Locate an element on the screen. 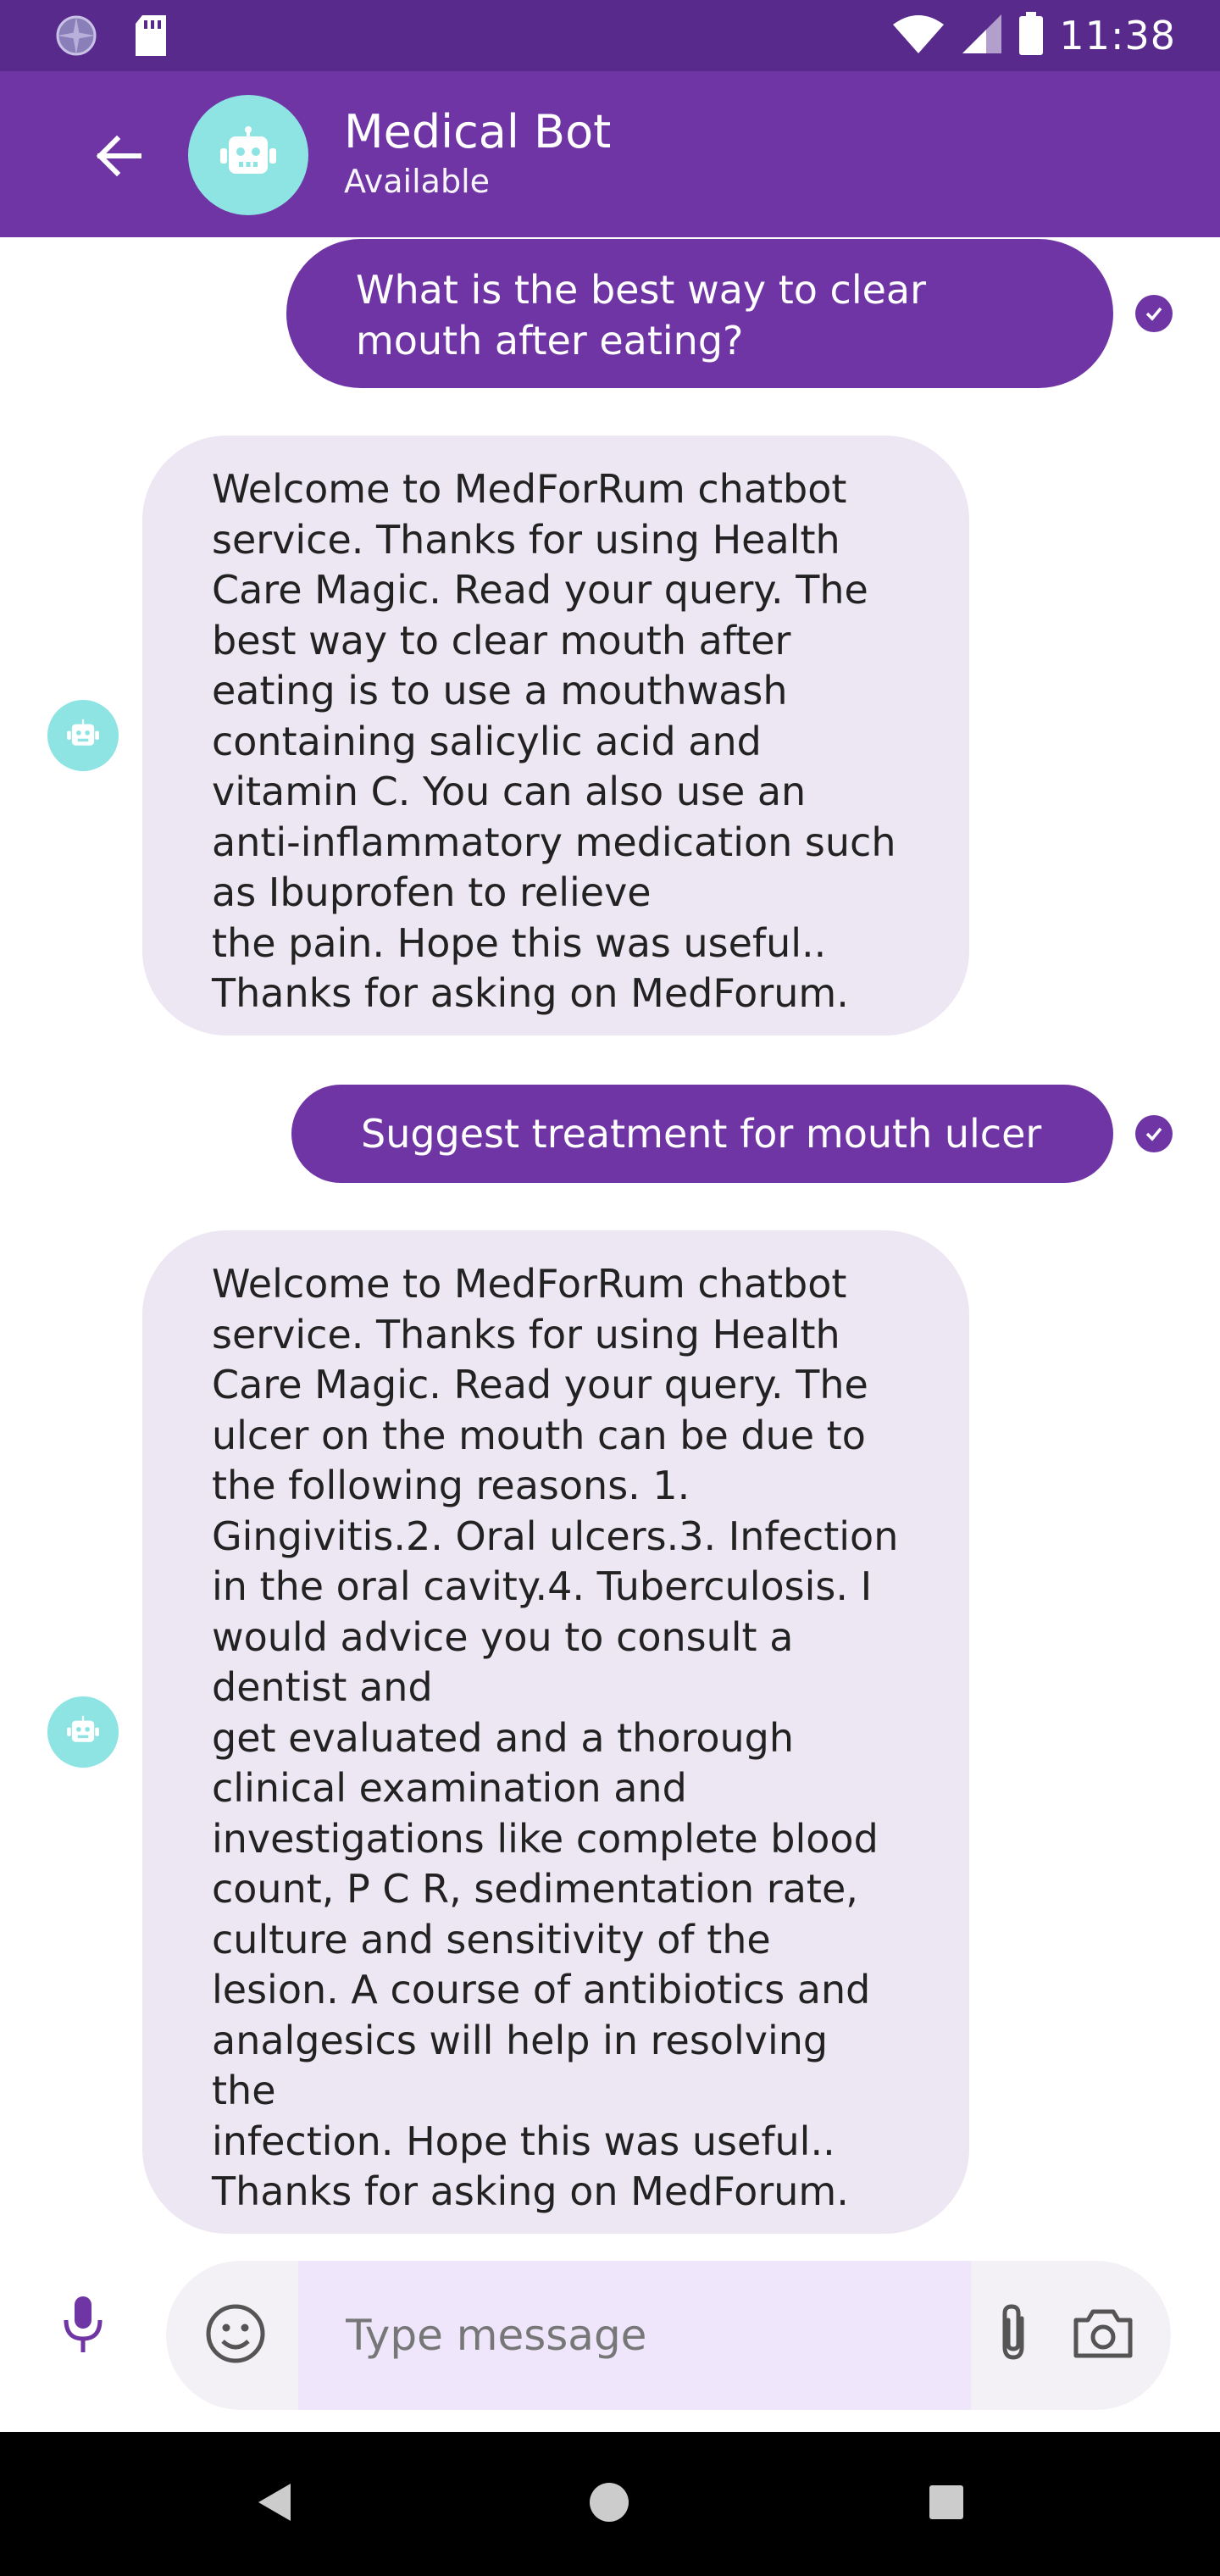  paperclip-icon is located at coordinates (1013, 2335).